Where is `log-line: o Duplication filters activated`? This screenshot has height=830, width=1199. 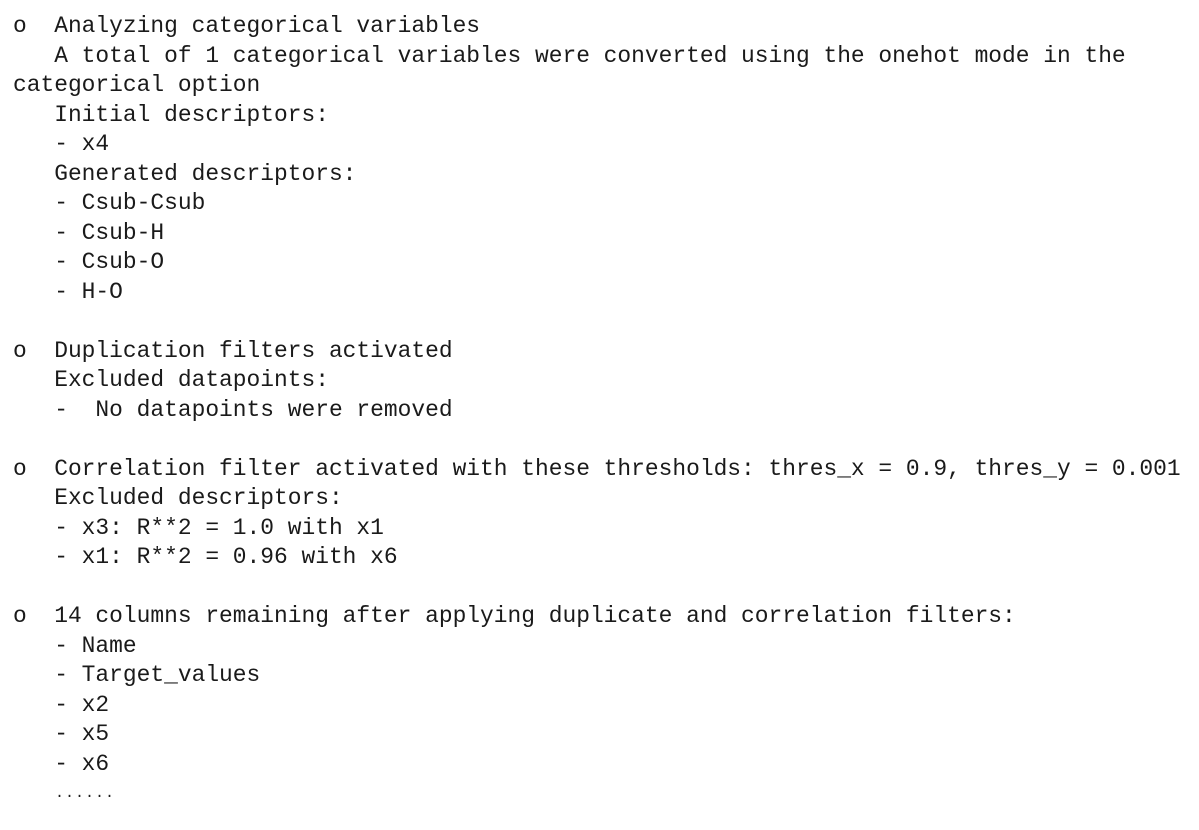 log-line: o Duplication filters activated is located at coordinates (233, 350).